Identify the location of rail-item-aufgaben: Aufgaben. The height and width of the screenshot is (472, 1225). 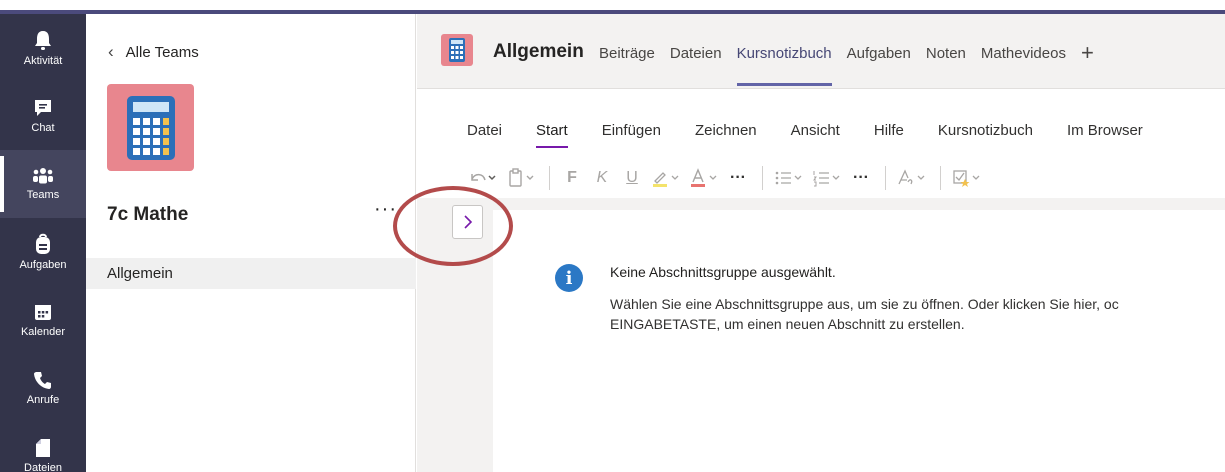
(43, 252).